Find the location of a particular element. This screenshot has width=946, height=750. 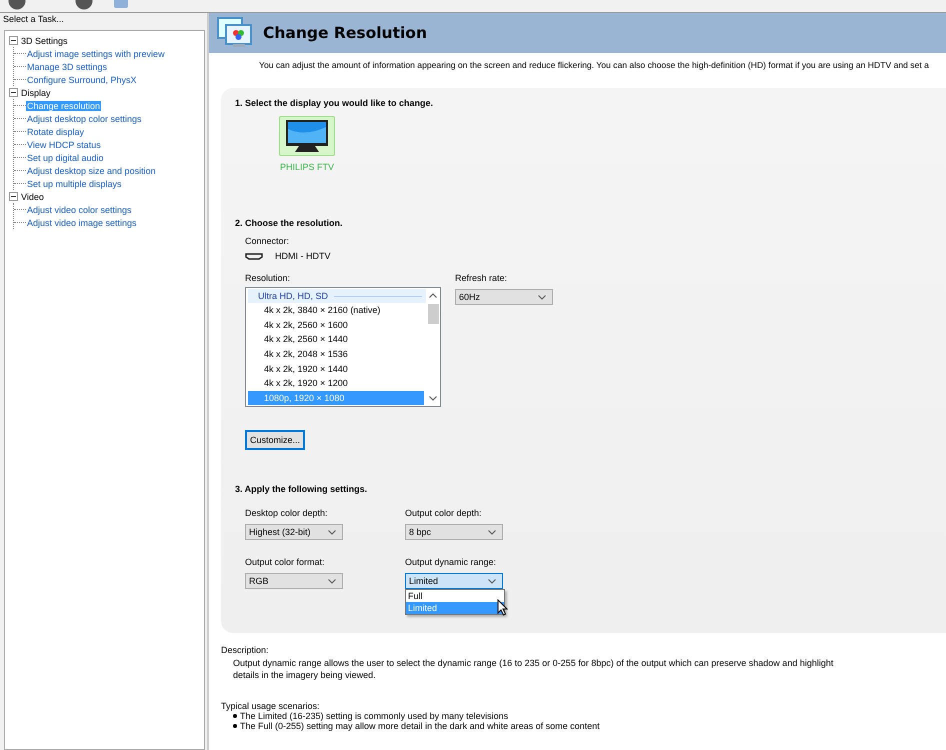

resolution-item: 4k x 2k, 1920 × 1200 is located at coordinates (336, 383).